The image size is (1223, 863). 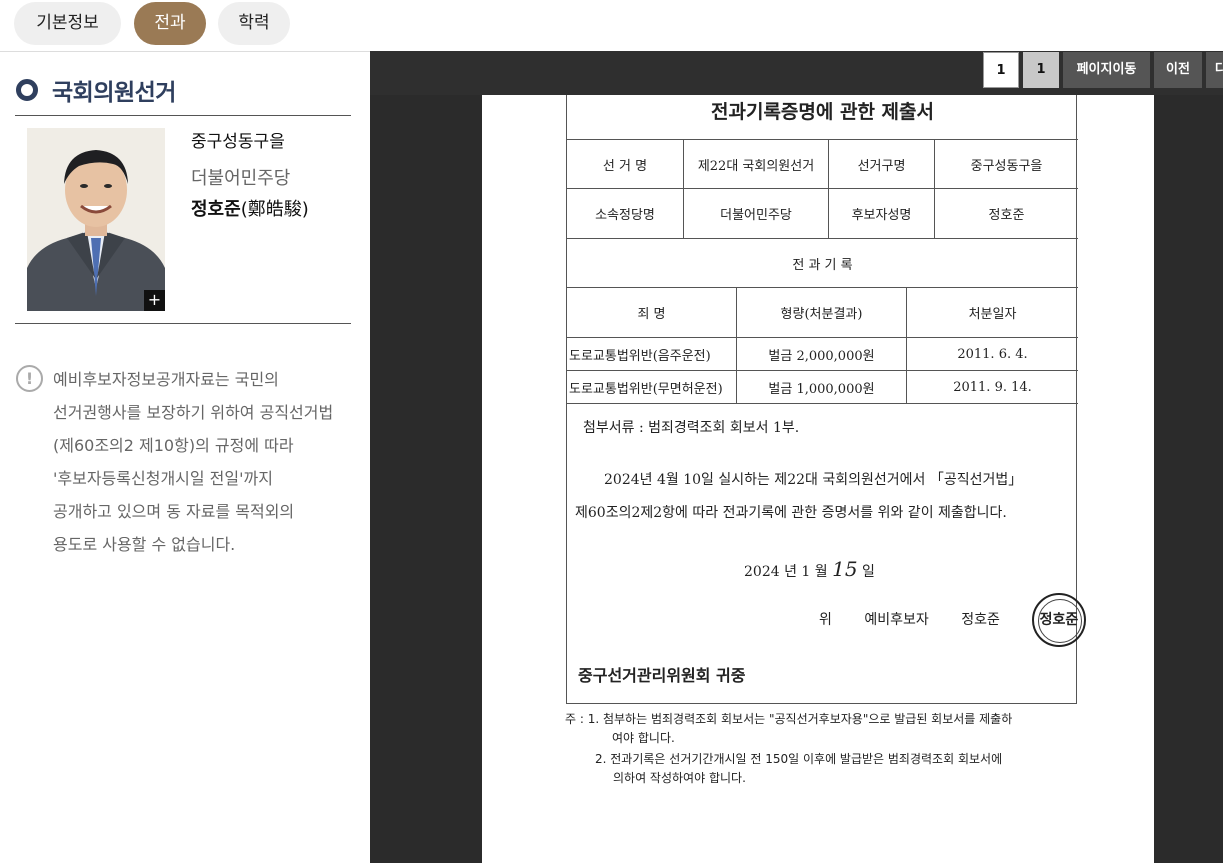 What do you see at coordinates (822, 117) in the screenshot?
I see `document-title: 전과기록증명에 관한 제출서` at bounding box center [822, 117].